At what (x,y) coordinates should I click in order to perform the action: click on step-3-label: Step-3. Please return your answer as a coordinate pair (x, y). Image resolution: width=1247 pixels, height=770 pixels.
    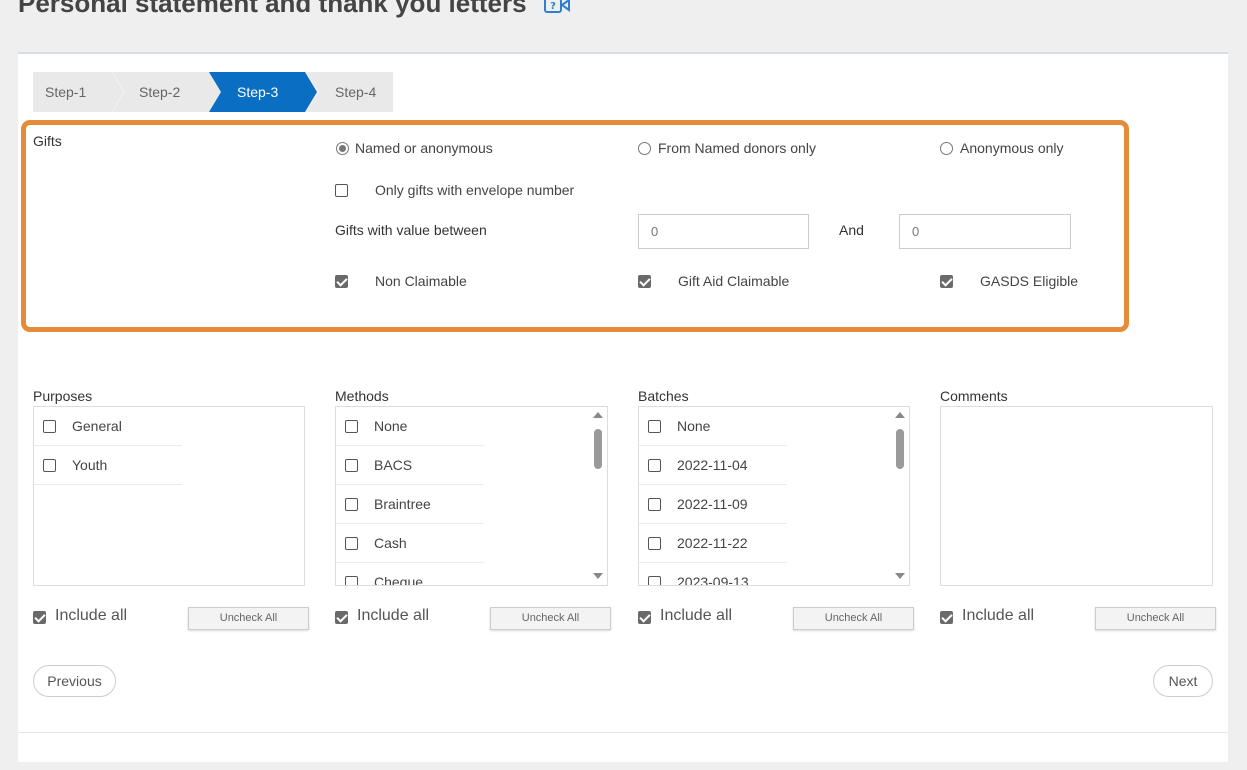
    Looking at the image, I should click on (258, 92).